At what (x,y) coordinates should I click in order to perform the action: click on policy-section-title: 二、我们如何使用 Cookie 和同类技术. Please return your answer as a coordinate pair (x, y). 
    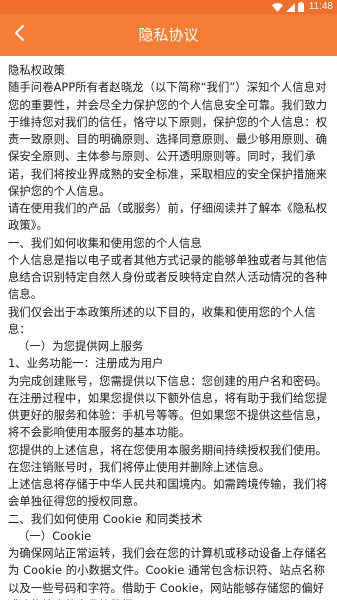
    Looking at the image, I should click on (105, 519).